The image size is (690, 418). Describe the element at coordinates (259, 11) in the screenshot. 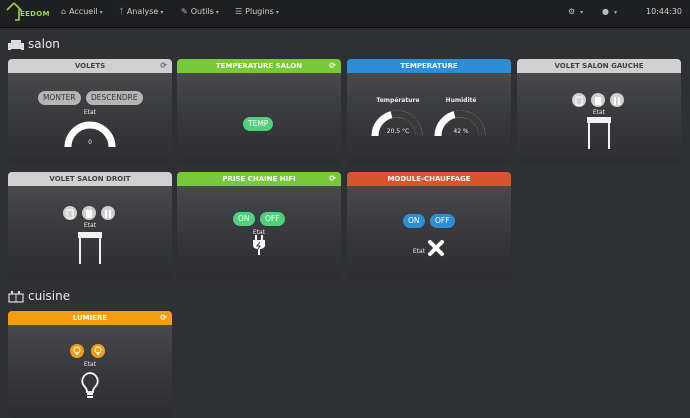

I see `menu-plugins-label: Plugins` at that location.